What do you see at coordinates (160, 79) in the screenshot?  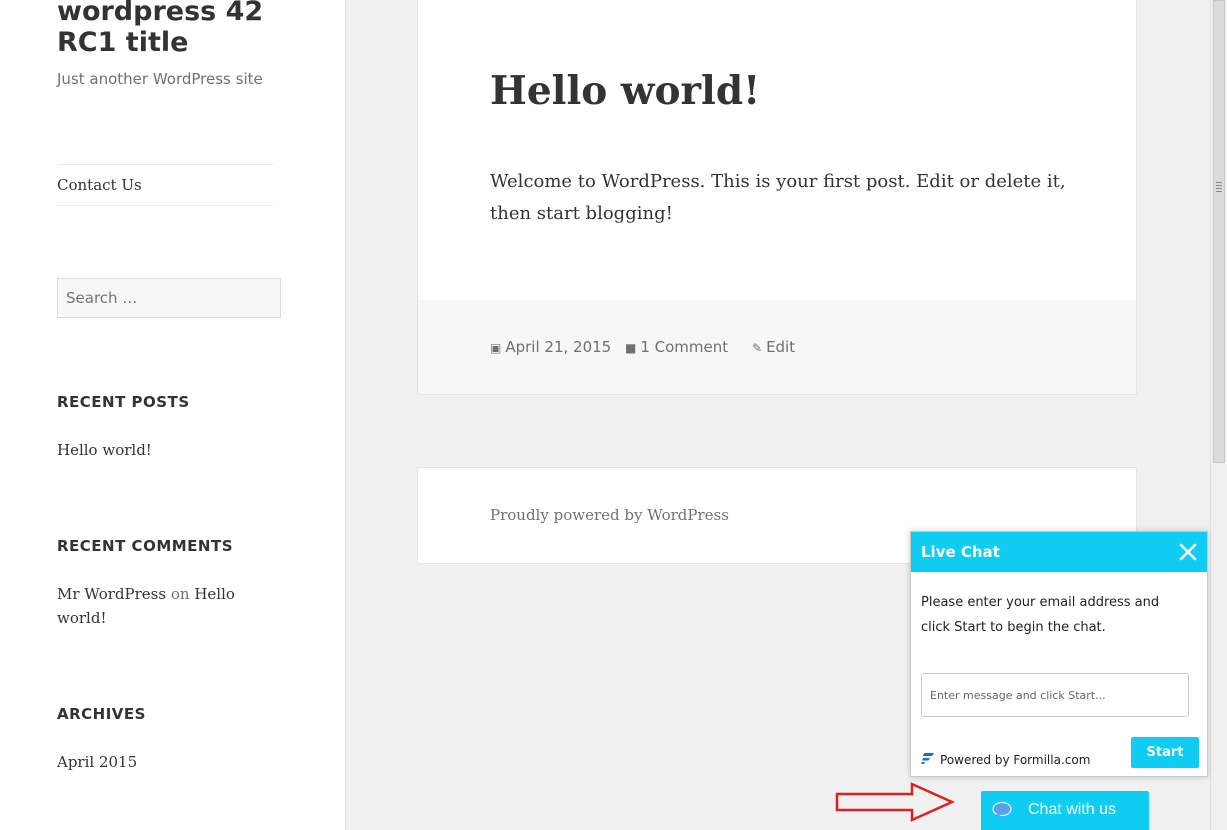 I see `site-description: Just another WordPress site` at bounding box center [160, 79].